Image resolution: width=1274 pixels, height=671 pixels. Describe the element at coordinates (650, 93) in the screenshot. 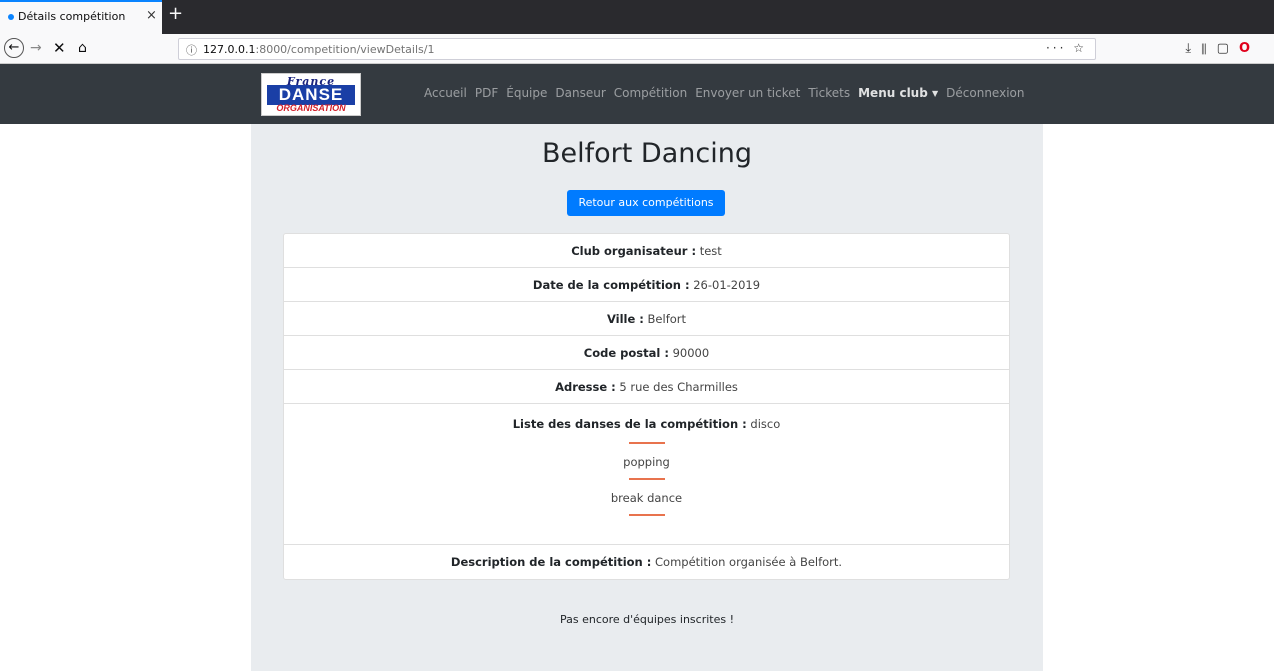

I see `menu-item-competition: Compétition` at that location.